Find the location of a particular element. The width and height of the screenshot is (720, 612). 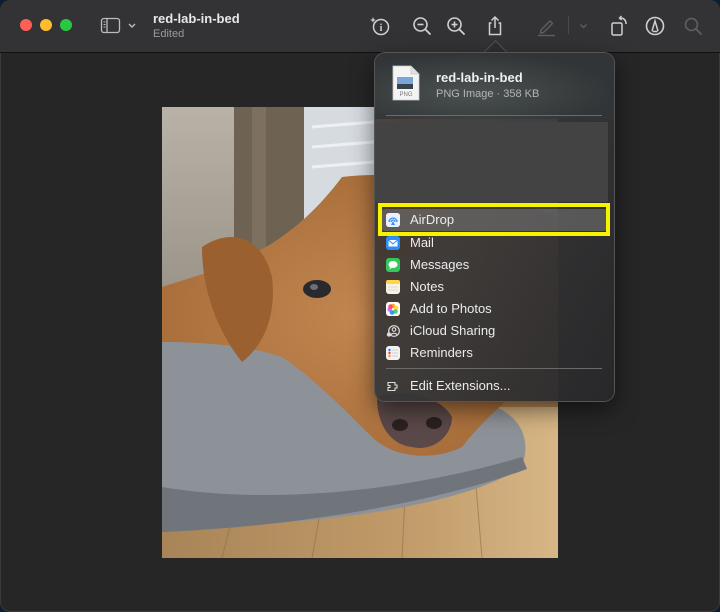

share-item-add-to-photos: Add to Photos is located at coordinates (494, 309).